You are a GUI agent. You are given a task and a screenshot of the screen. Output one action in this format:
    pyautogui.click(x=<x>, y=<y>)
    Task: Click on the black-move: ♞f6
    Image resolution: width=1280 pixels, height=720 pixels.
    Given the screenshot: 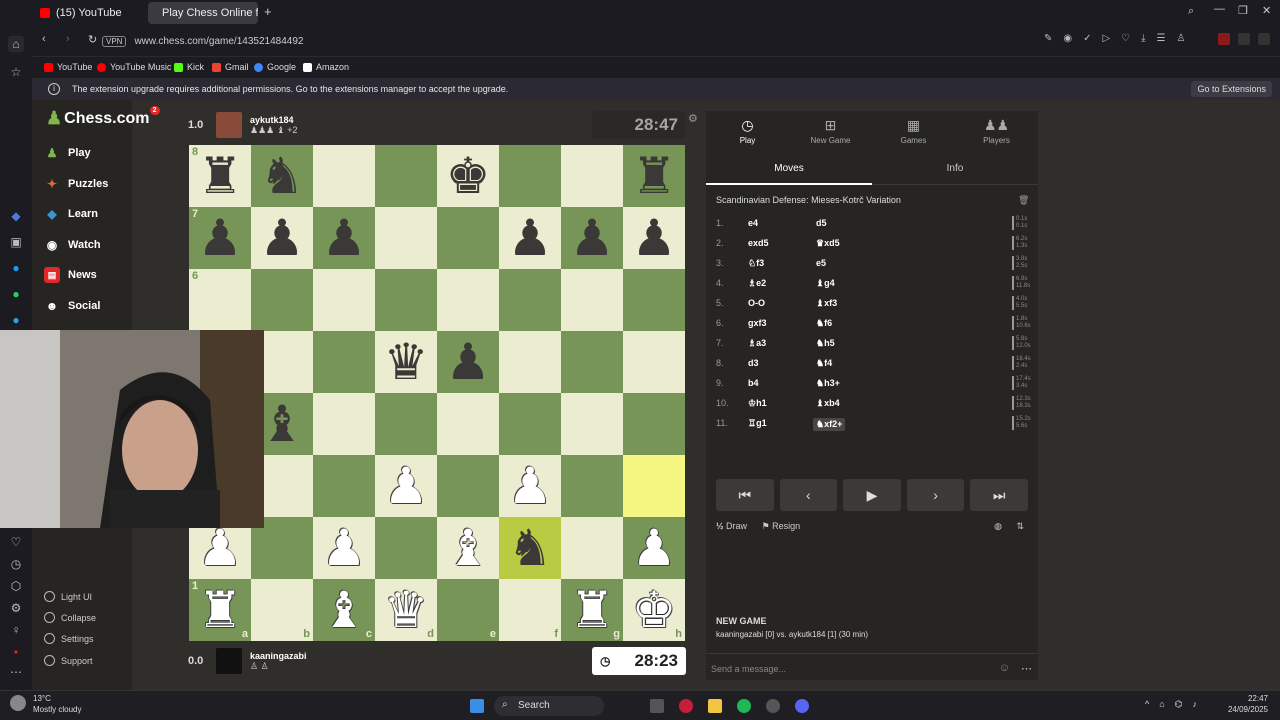 What is the action you would take?
    pyautogui.click(x=824, y=323)
    